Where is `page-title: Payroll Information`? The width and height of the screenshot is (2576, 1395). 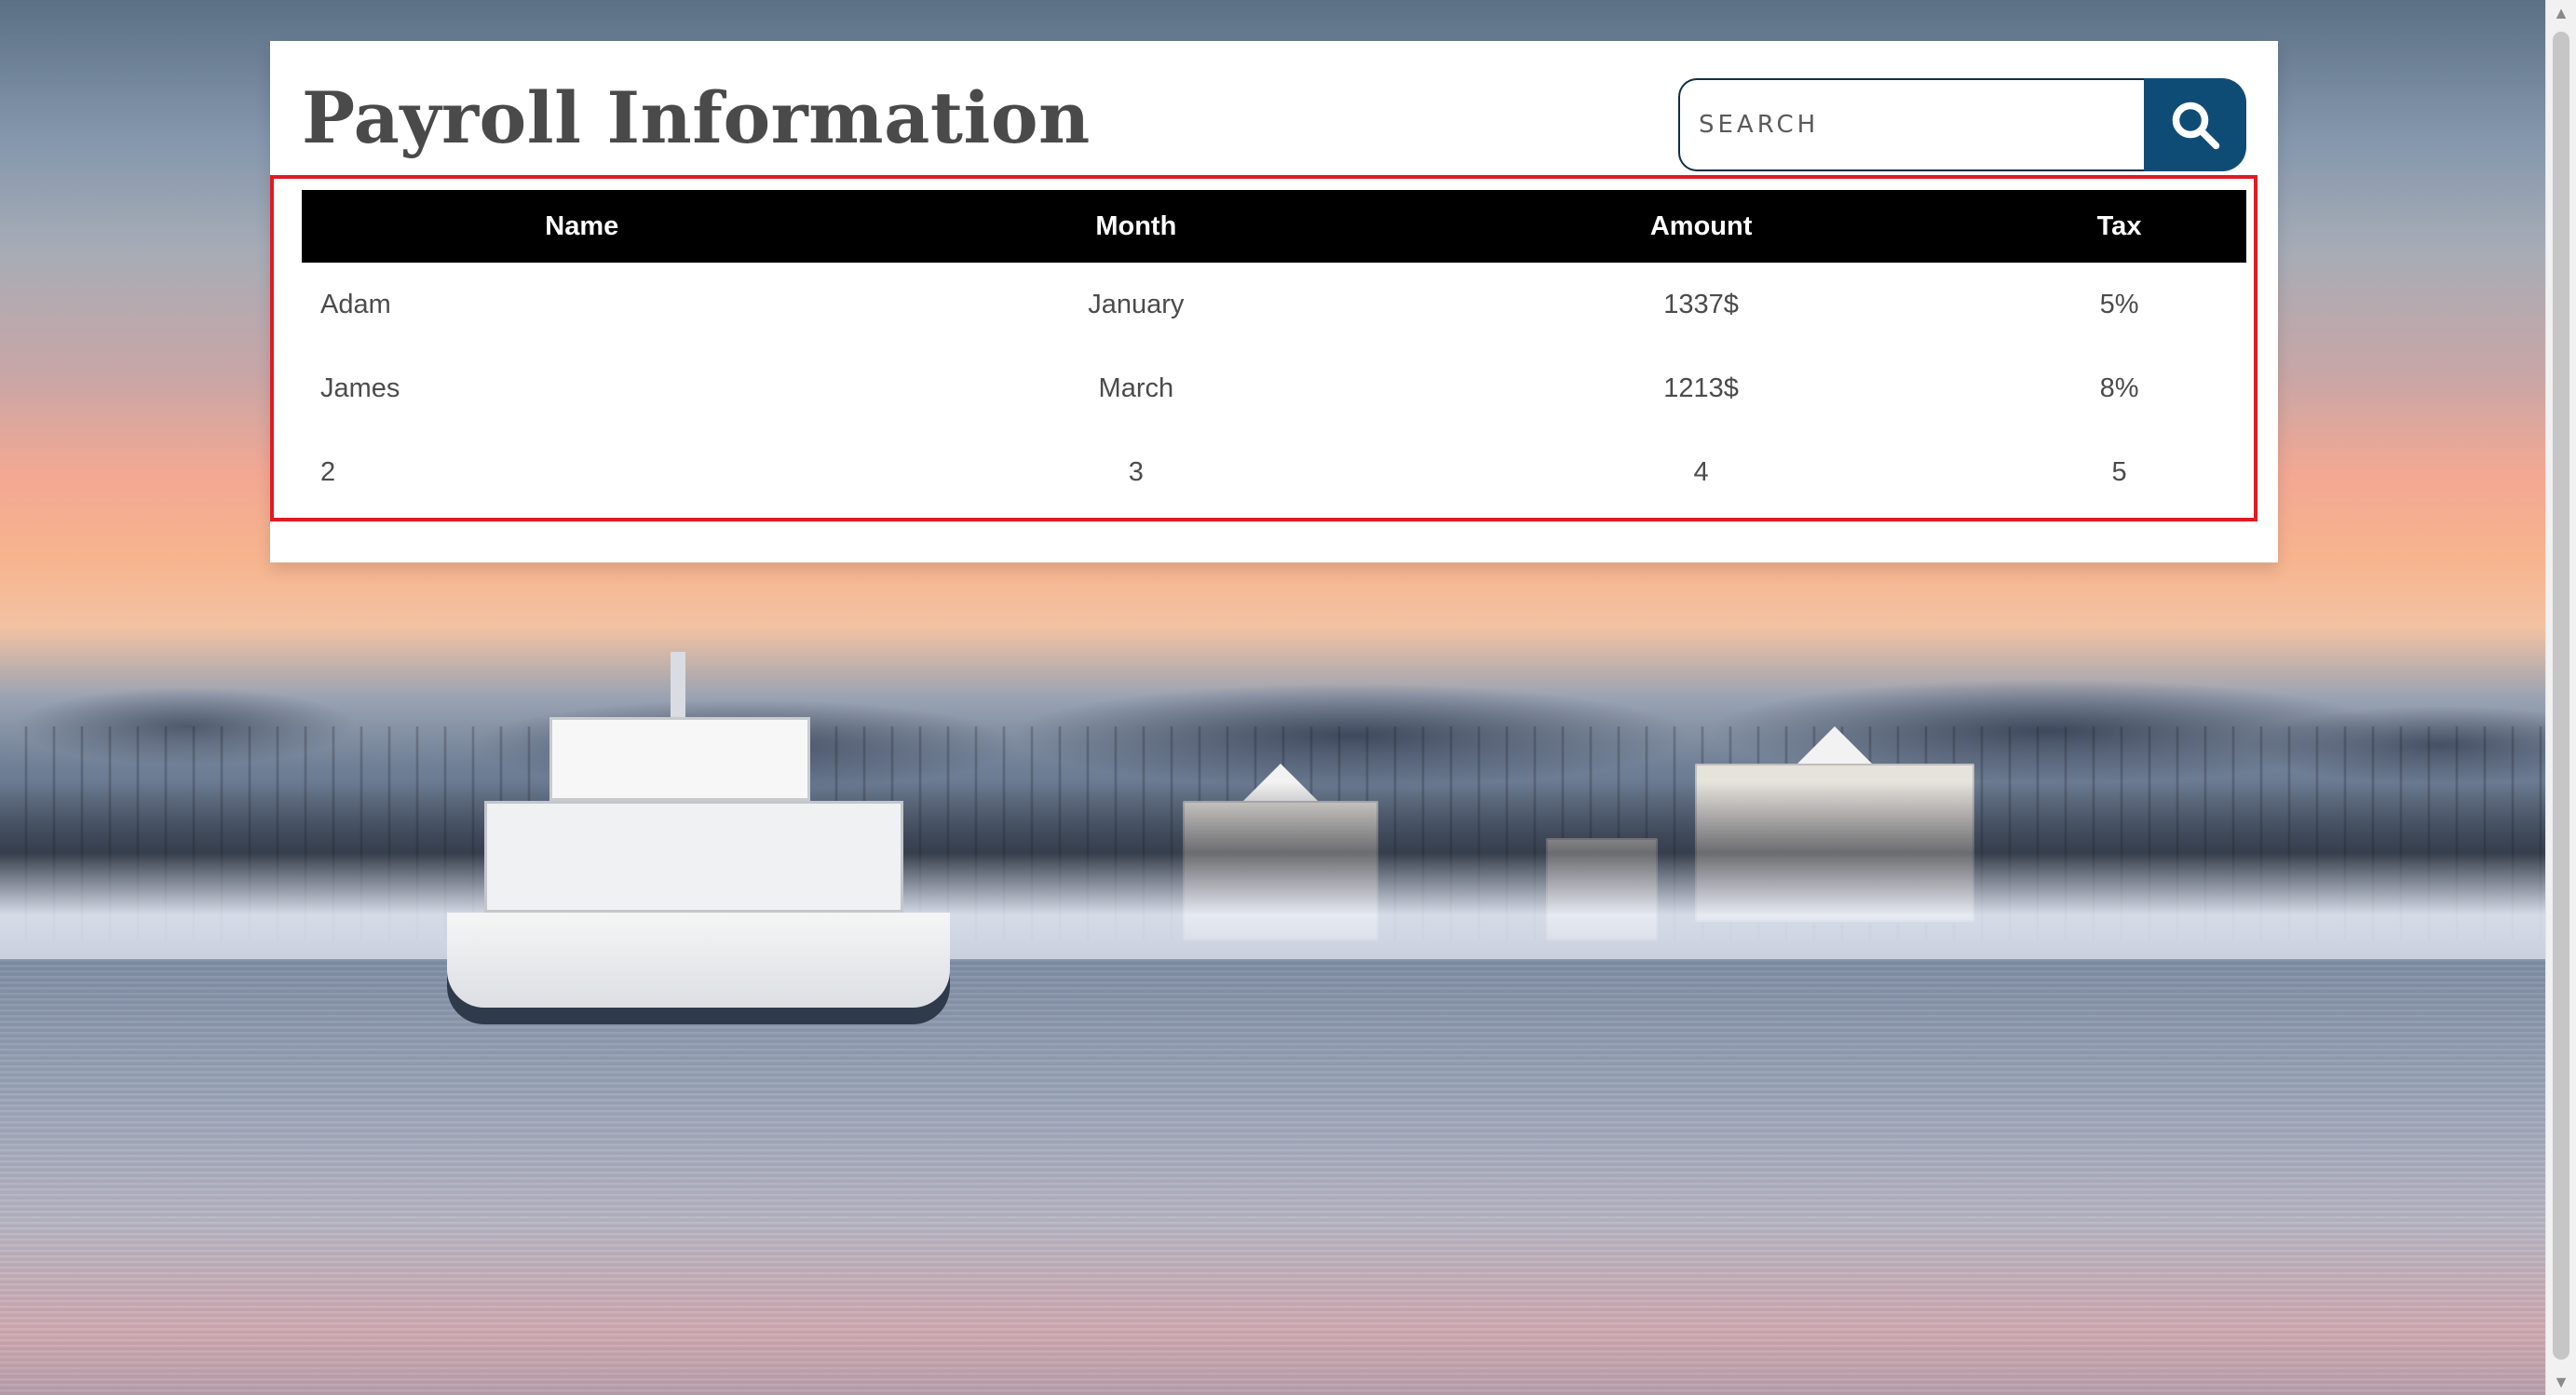
page-title: Payroll Information is located at coordinates (696, 117).